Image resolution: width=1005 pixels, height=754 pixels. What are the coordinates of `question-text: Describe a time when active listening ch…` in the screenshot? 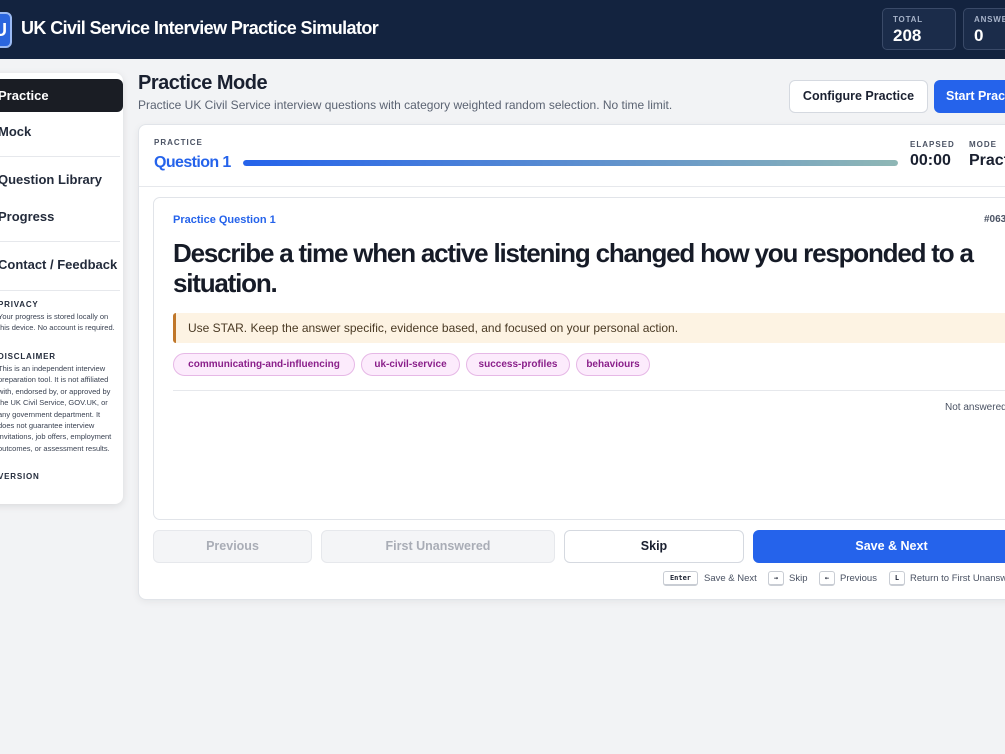 It's located at (573, 268).